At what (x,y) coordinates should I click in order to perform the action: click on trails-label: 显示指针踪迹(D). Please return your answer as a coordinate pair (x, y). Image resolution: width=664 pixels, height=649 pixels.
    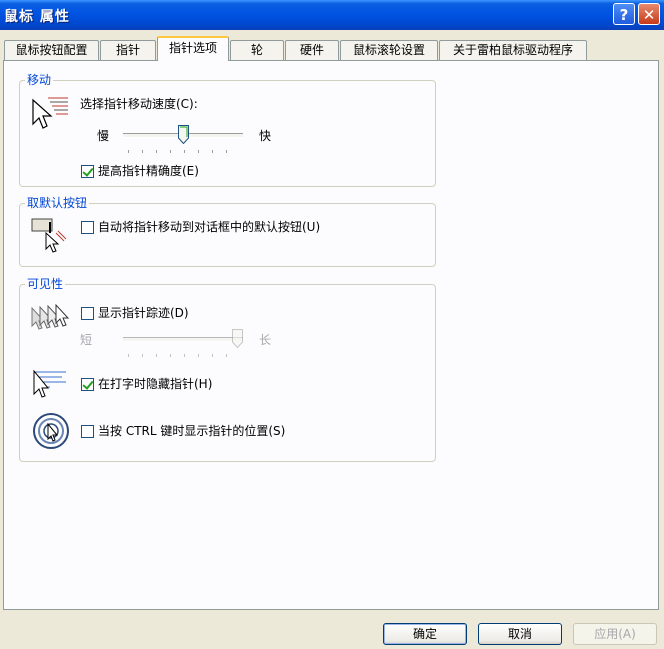
    Looking at the image, I should click on (143, 313).